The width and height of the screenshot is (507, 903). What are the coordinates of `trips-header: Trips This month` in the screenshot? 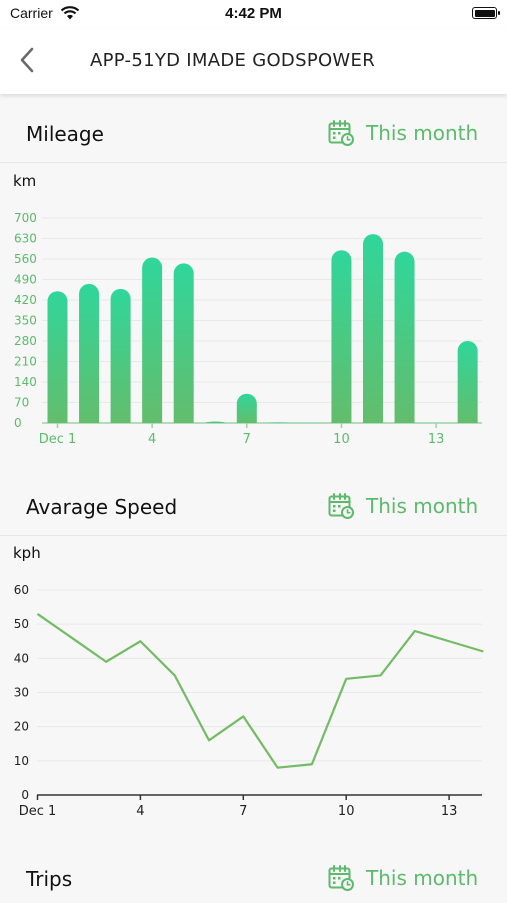 It's located at (253, 881).